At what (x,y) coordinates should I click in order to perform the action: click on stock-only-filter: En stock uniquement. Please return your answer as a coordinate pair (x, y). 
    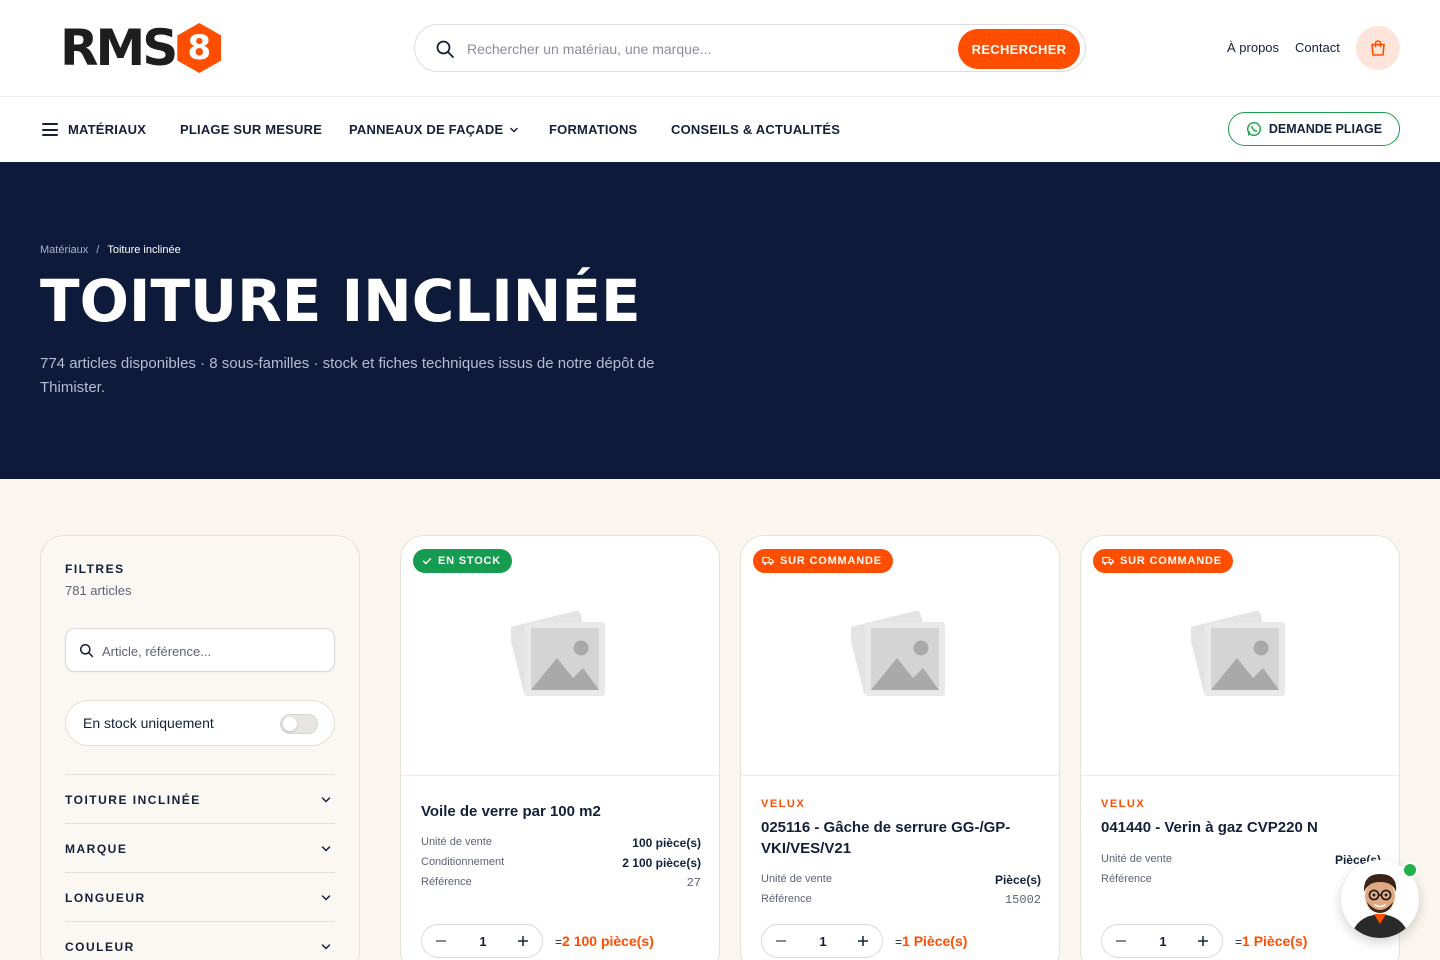
    Looking at the image, I should click on (200, 723).